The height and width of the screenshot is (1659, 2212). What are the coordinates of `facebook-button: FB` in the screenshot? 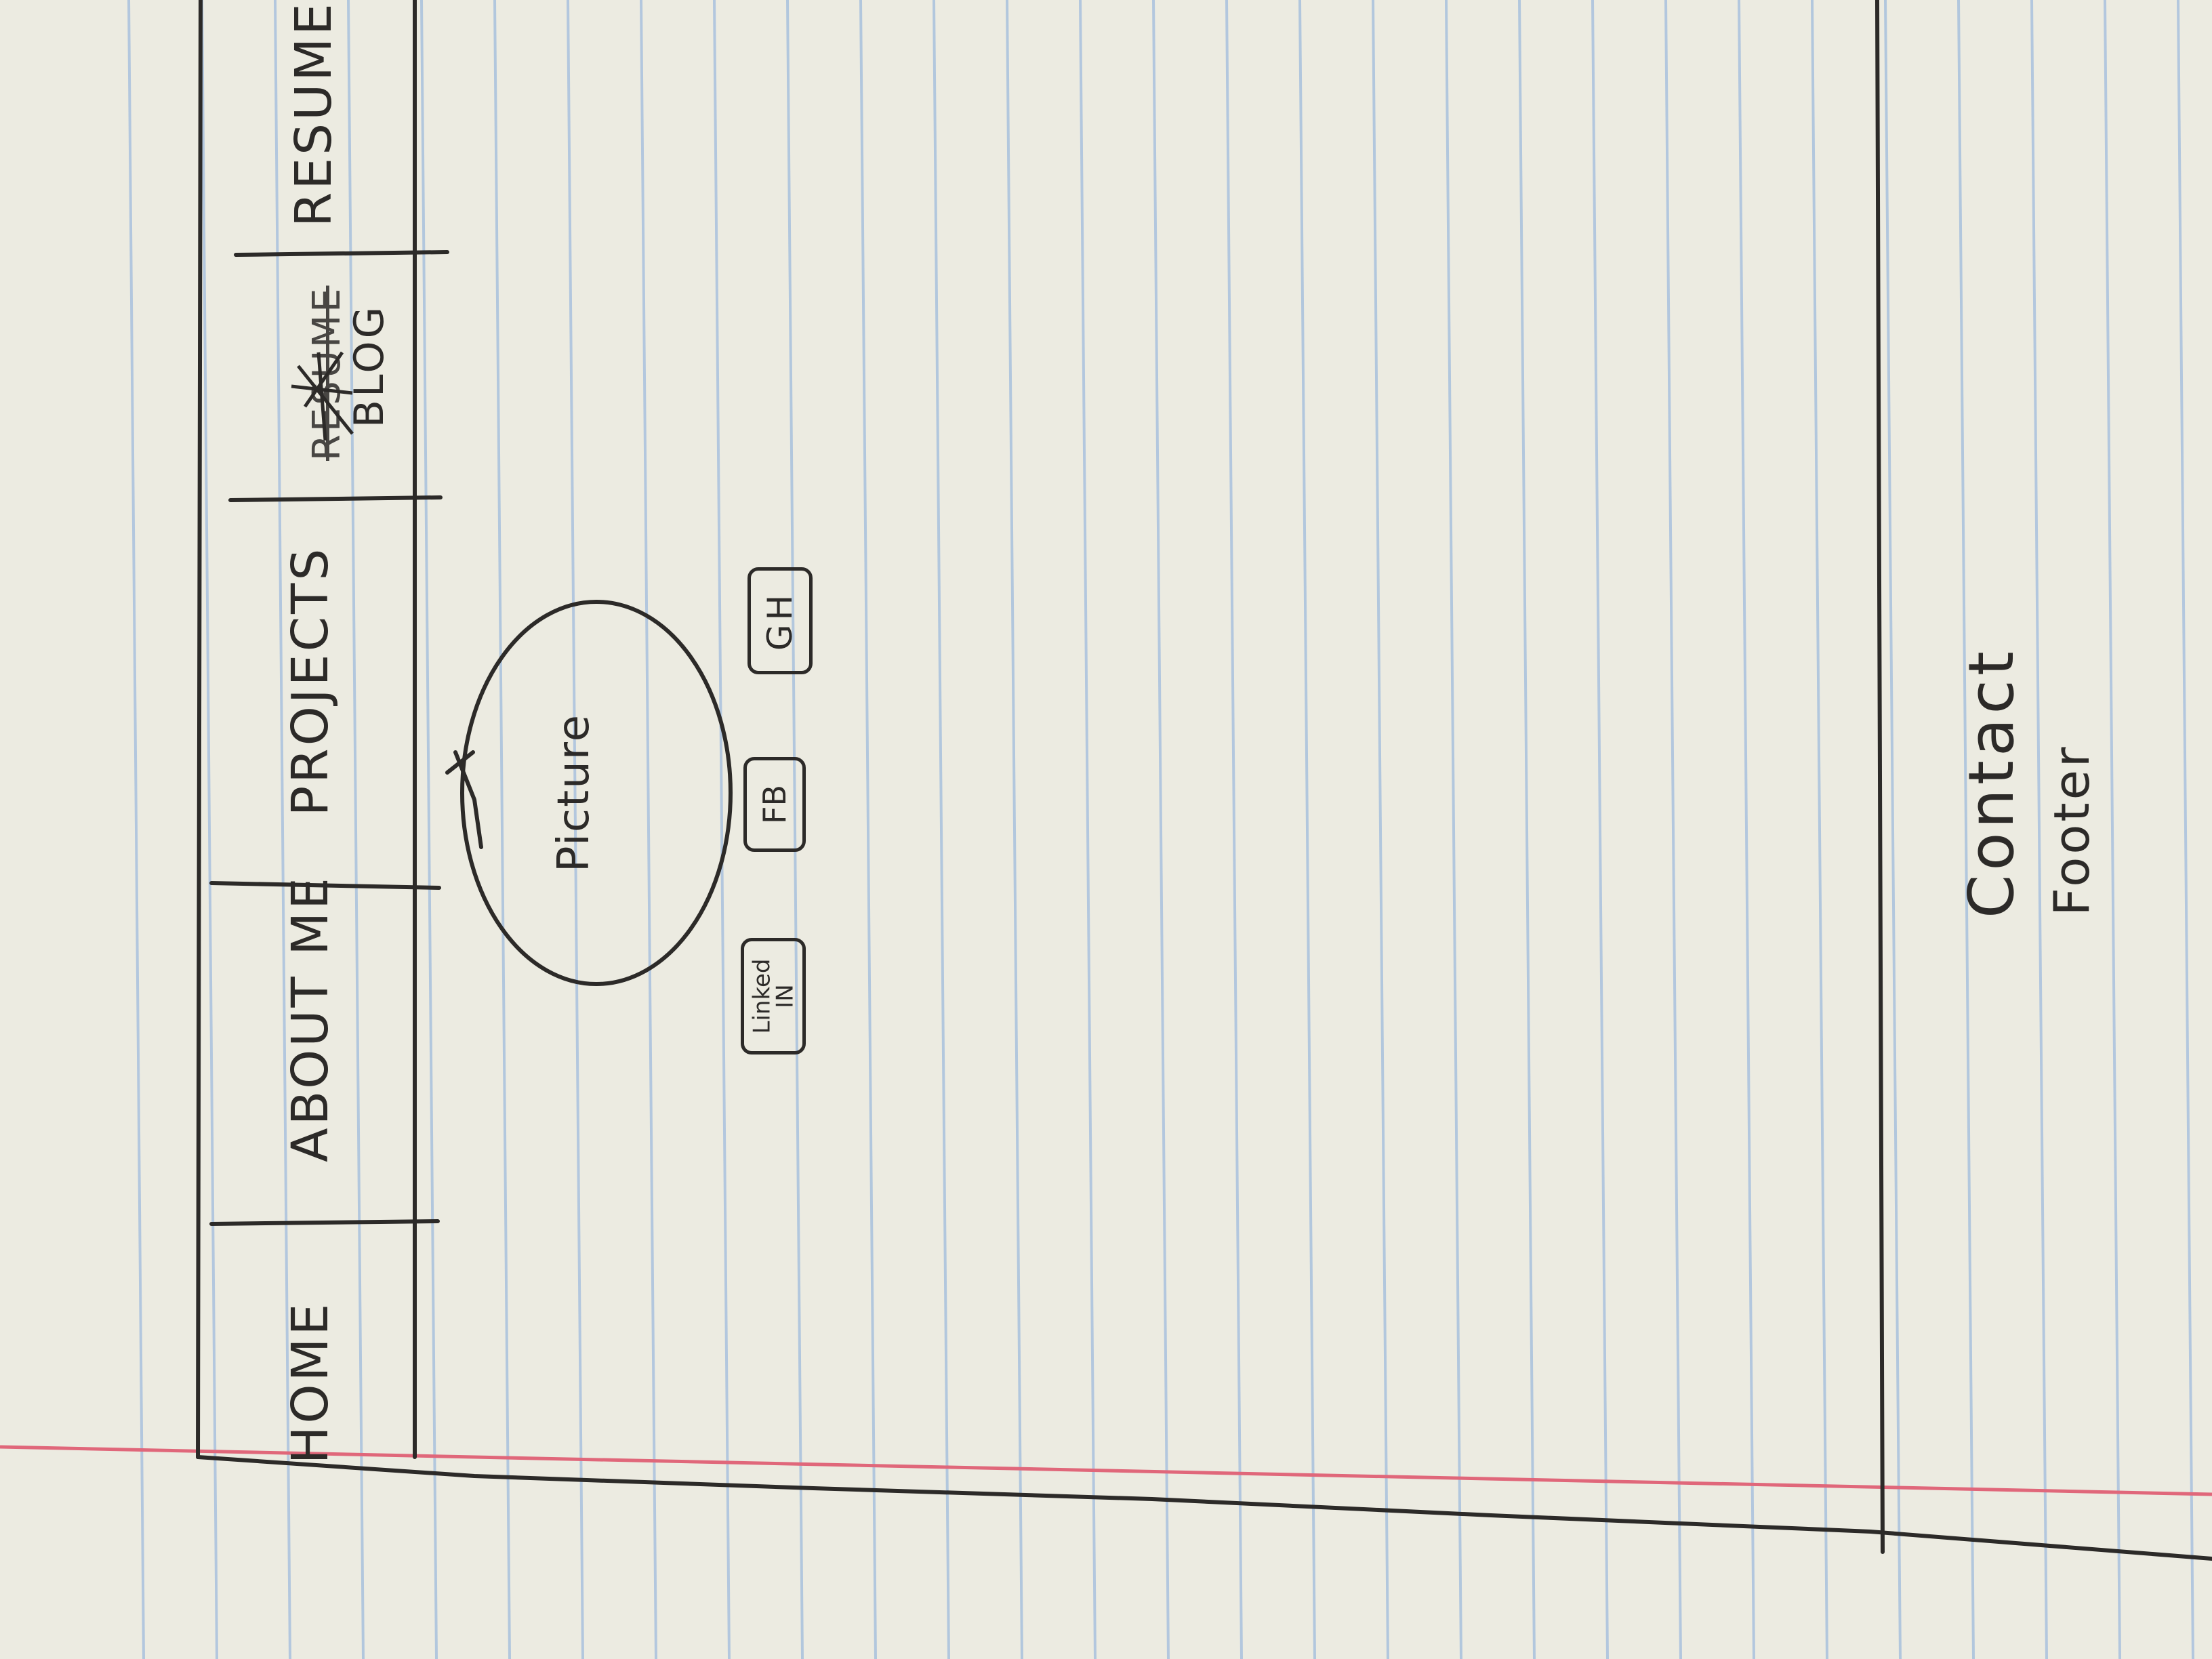 It's located at (775, 805).